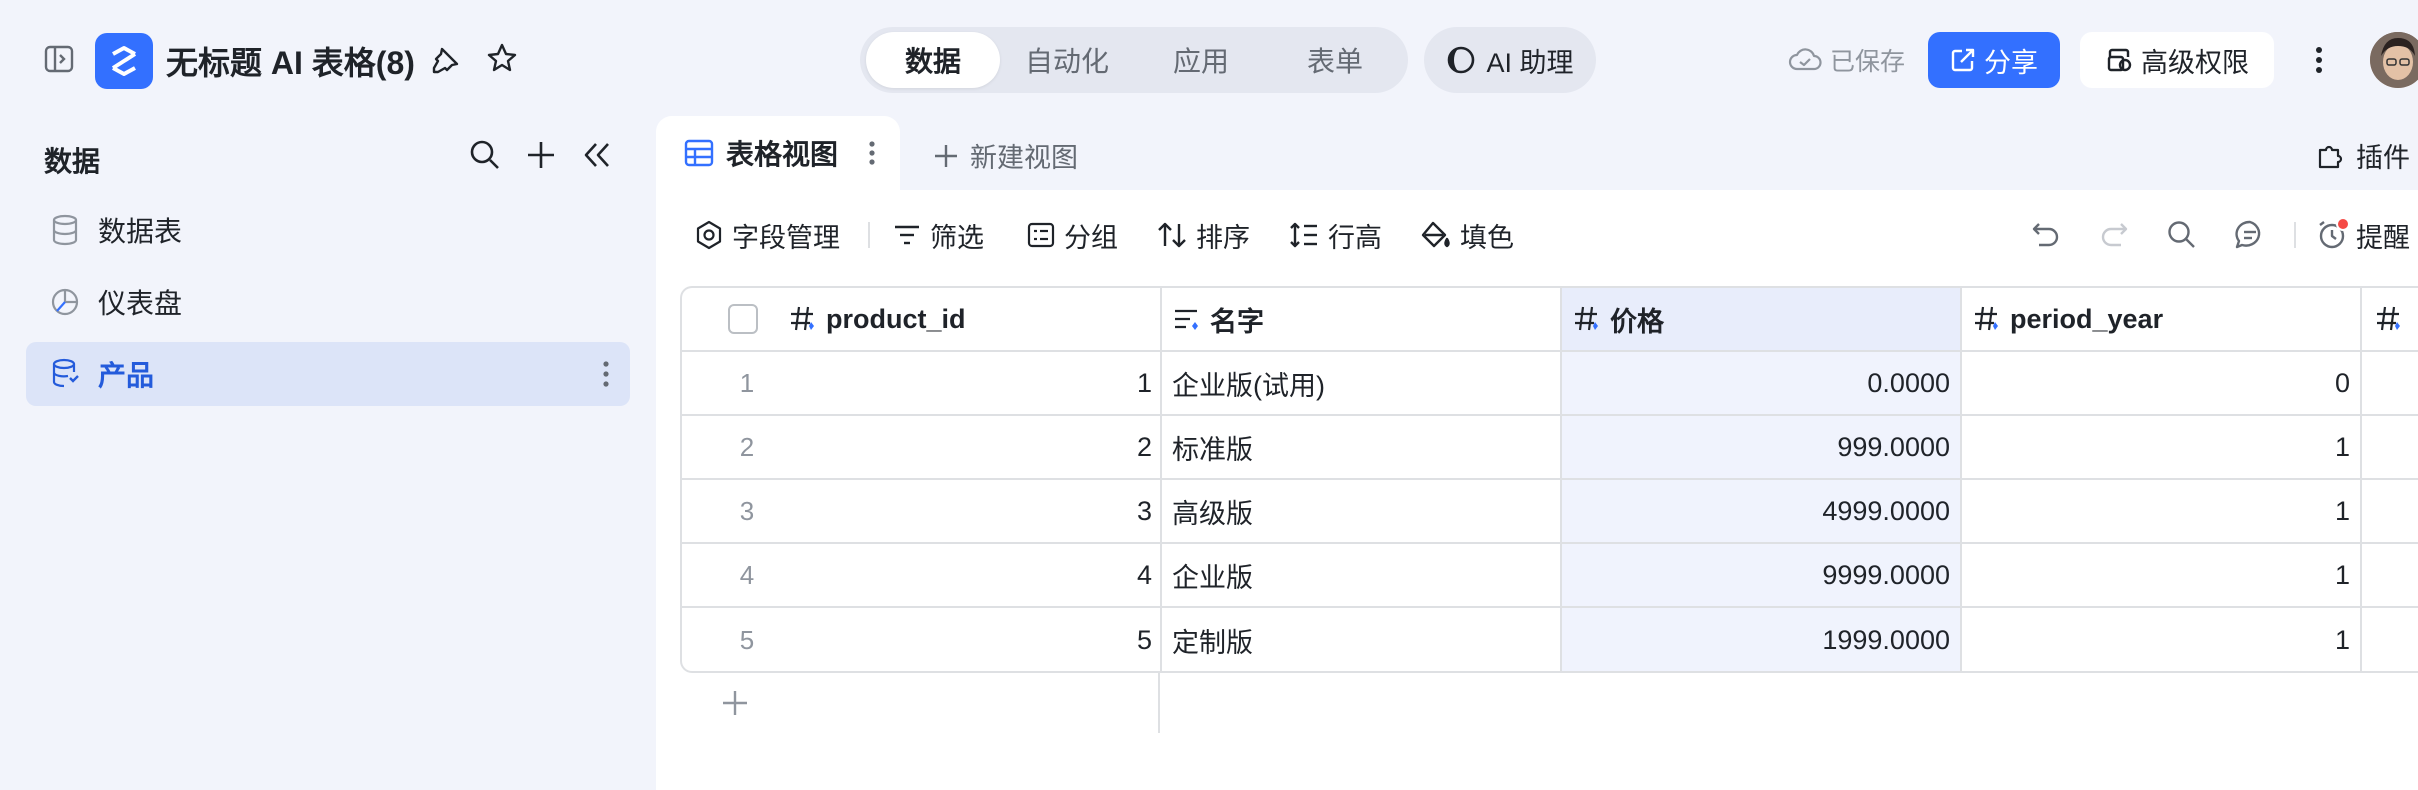 The image size is (2418, 790). I want to click on search-icon, so click(2181, 234).